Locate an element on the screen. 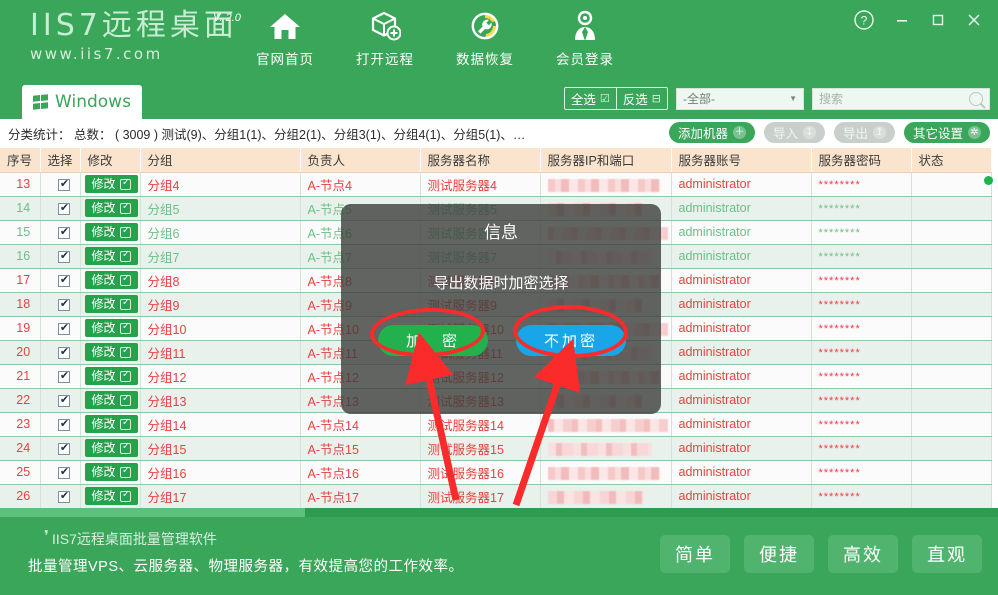  cell-group: 分组13 is located at coordinates (220, 400).